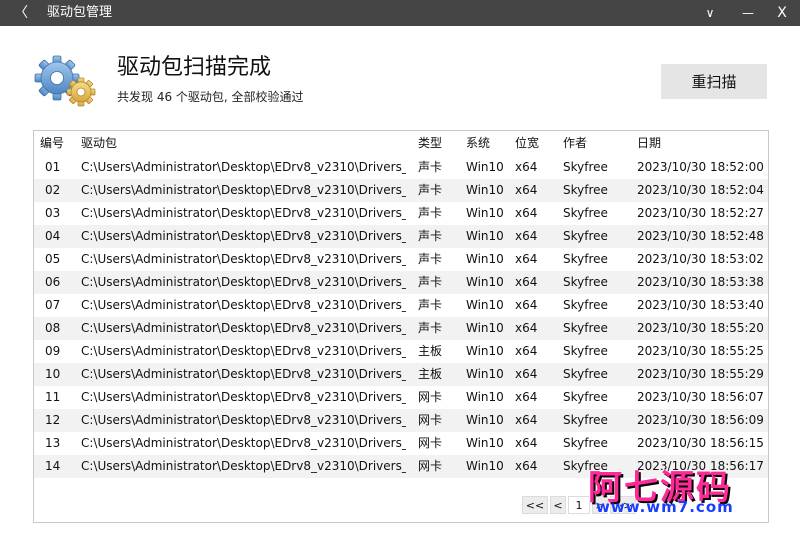  Describe the element at coordinates (53, 397) in the screenshot. I see `row-number: 11` at that location.